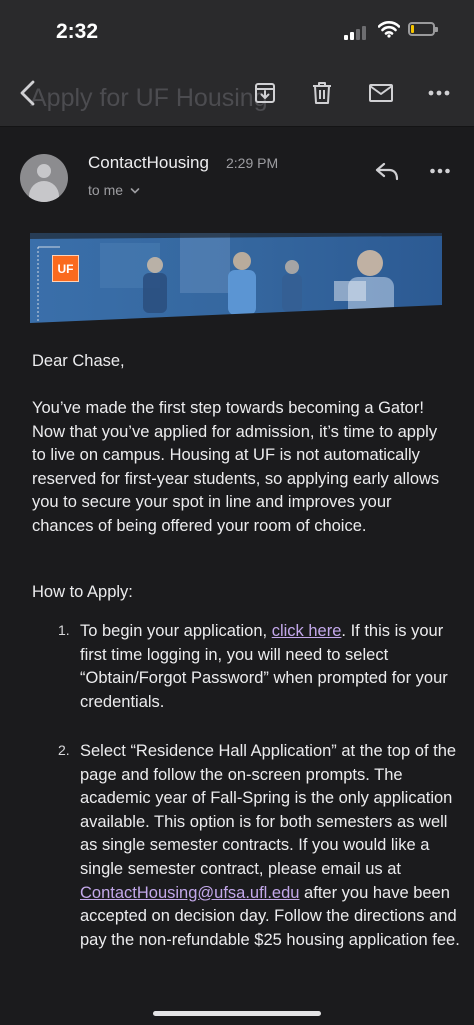  What do you see at coordinates (106, 190) in the screenshot?
I see `recipient-label: to me` at bounding box center [106, 190].